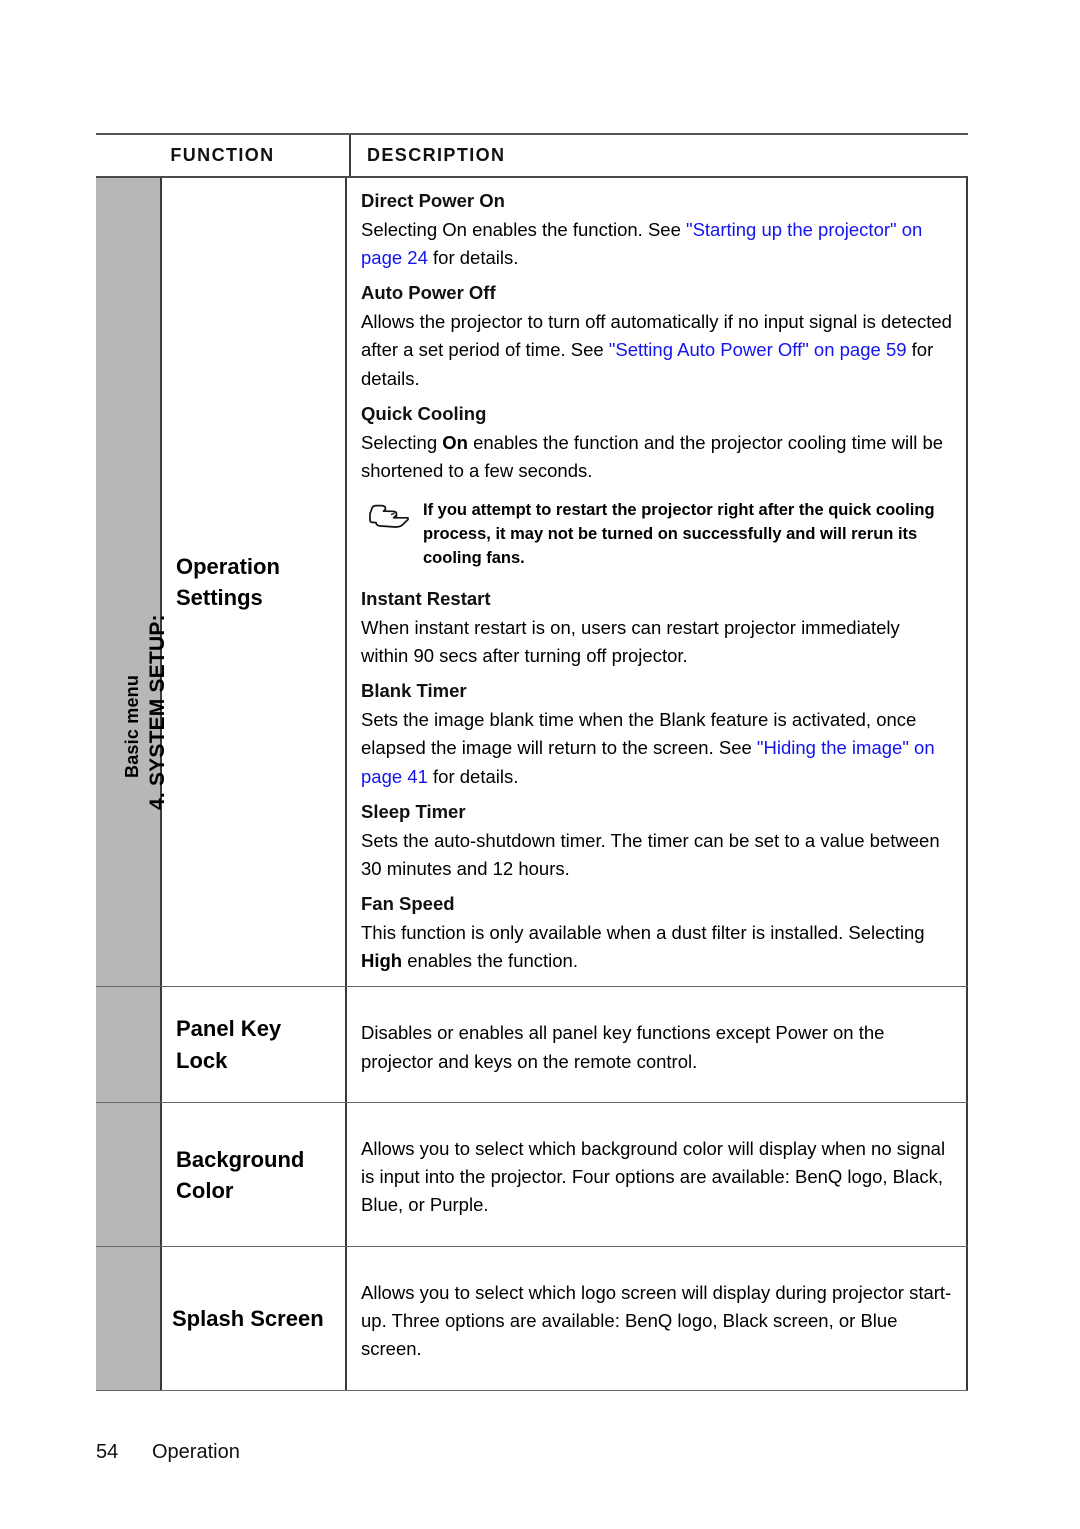  What do you see at coordinates (428, 293) in the screenshot?
I see `subheading-auto-power-off: Auto Power Off` at bounding box center [428, 293].